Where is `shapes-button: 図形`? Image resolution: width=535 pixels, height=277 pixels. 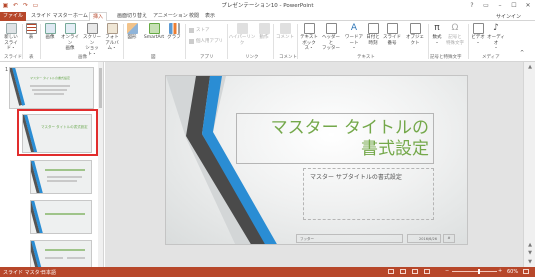
shapes-button: 図形 is located at coordinates (132, 32).